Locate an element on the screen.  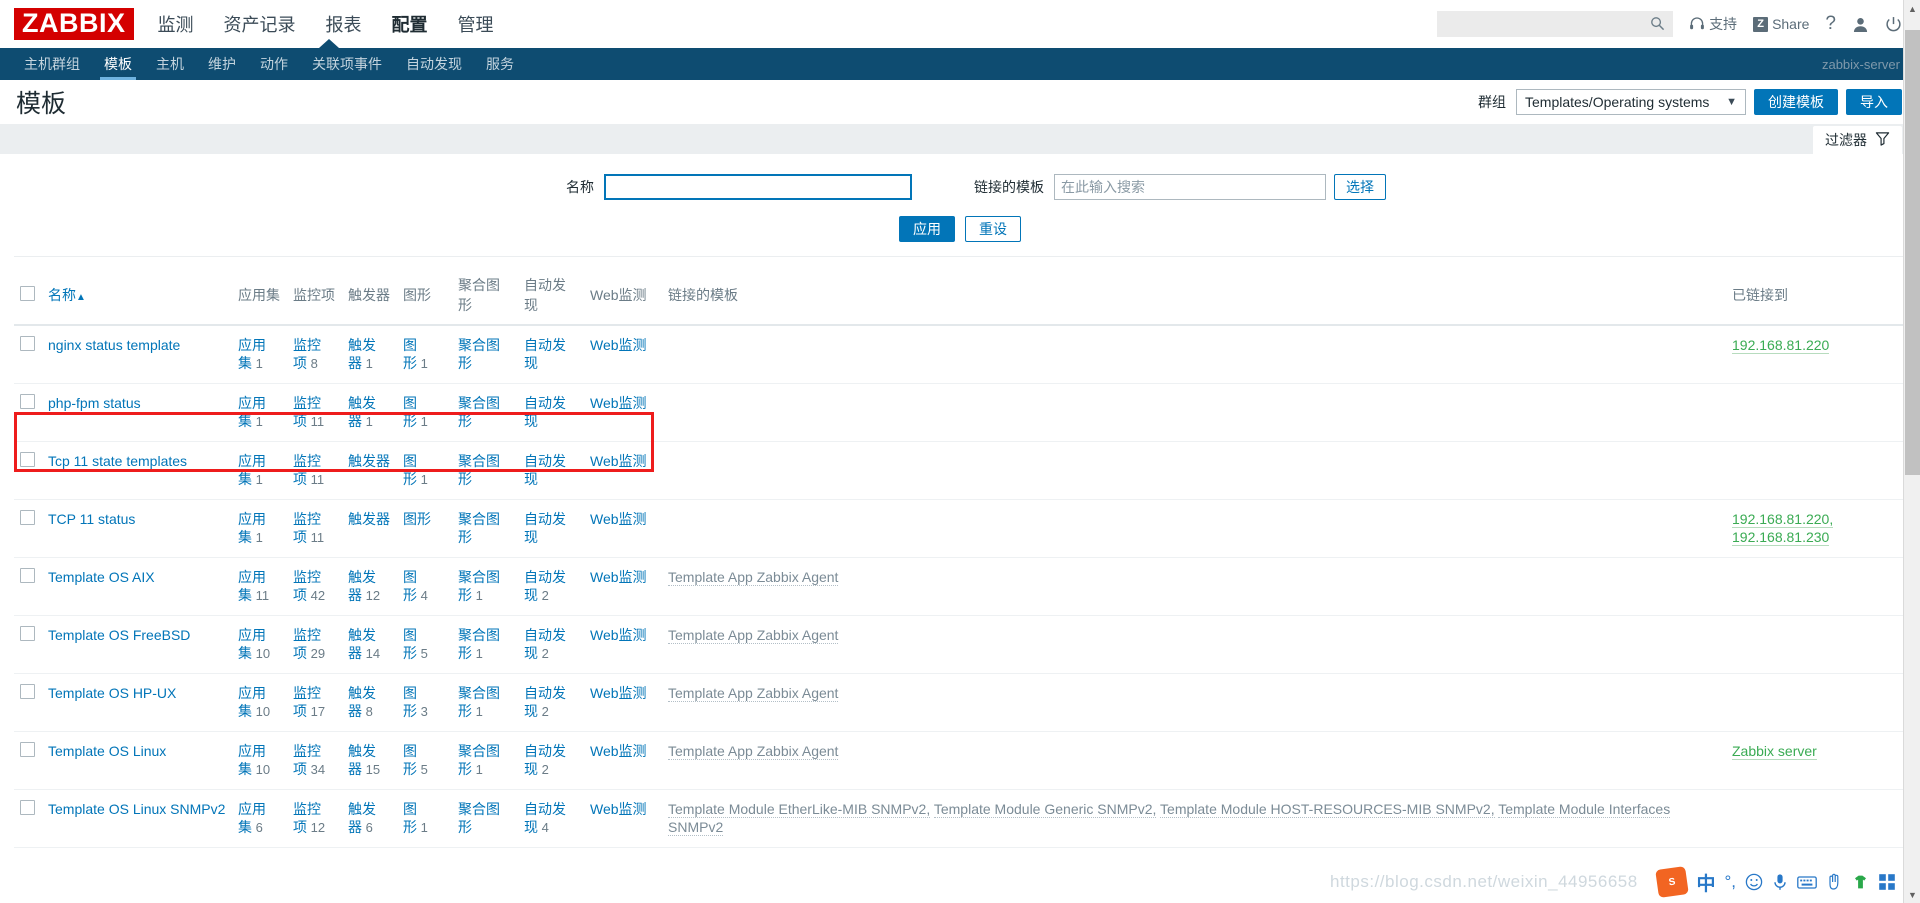
filter-linked-template-input is located at coordinates (1190, 187).